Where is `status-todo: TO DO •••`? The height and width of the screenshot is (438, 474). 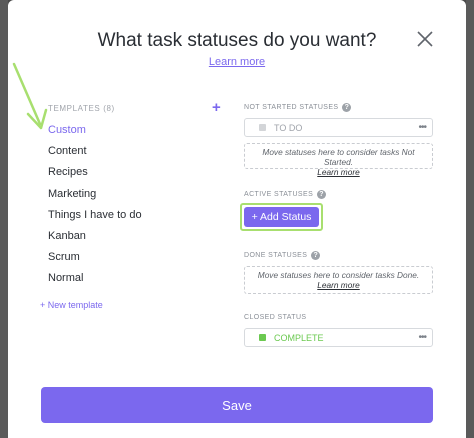 status-todo: TO DO ••• is located at coordinates (338, 127).